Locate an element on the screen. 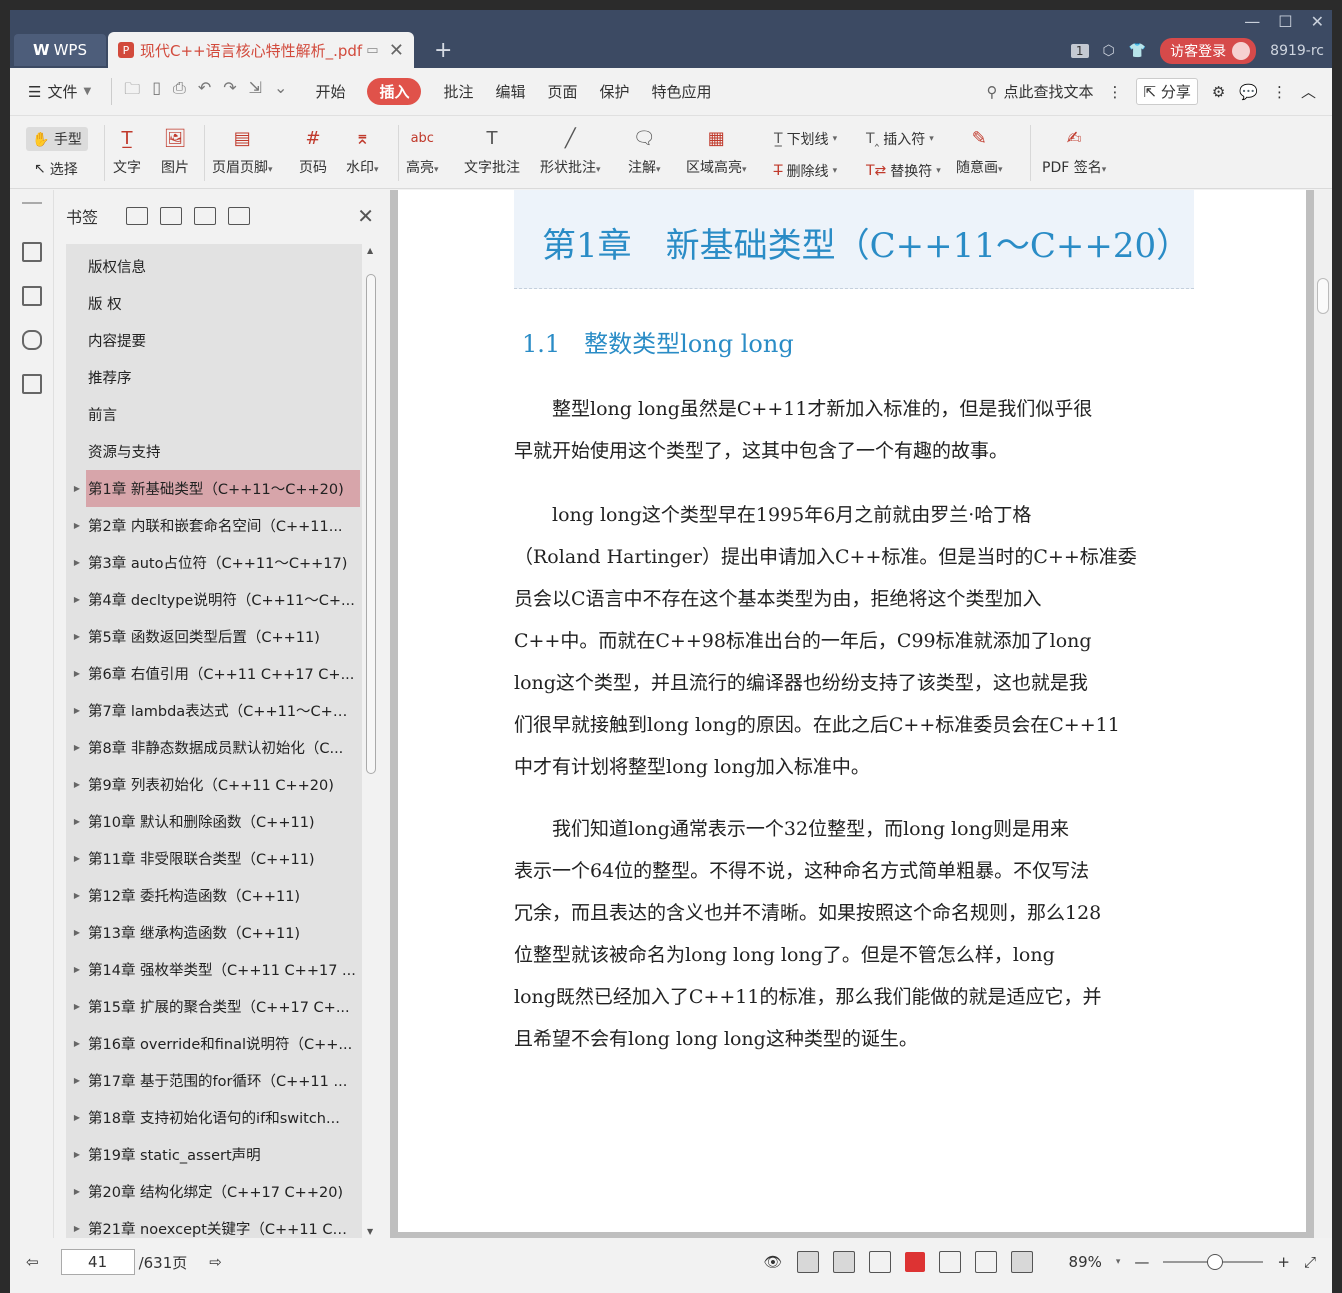 The height and width of the screenshot is (1293, 1342). search-box: ⚲ 点此查找文本 is located at coordinates (1039, 91).